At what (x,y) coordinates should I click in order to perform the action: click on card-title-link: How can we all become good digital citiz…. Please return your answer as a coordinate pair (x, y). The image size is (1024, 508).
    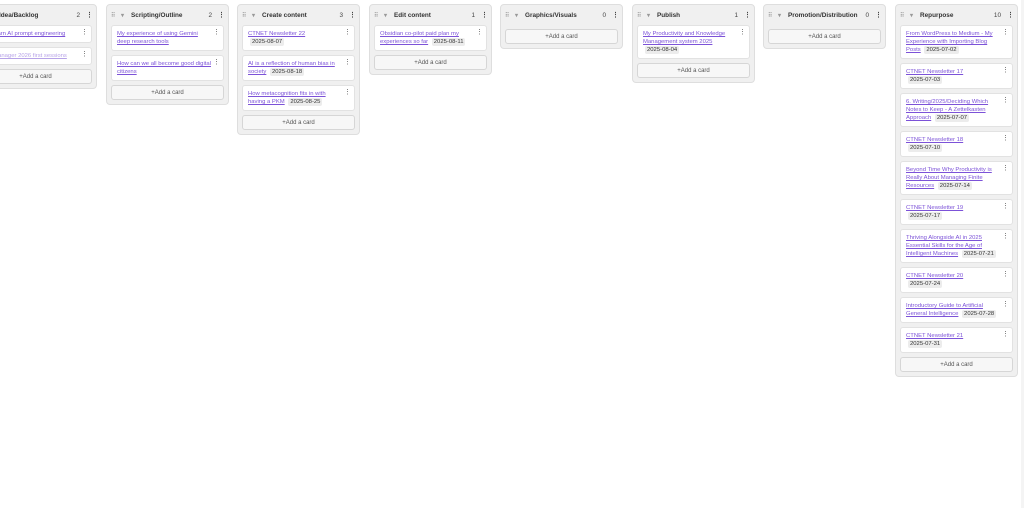
    Looking at the image, I should click on (164, 68).